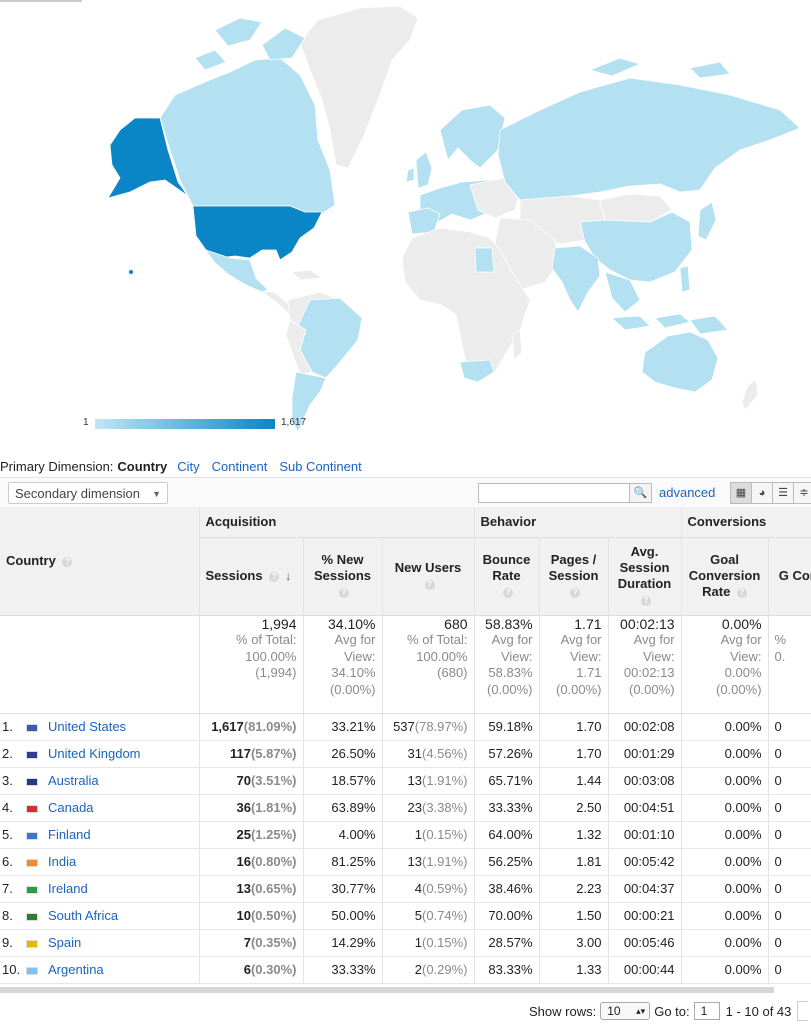 This screenshot has width=811, height=1024. What do you see at coordinates (472, 136) in the screenshot?
I see `map-scandinavia` at bounding box center [472, 136].